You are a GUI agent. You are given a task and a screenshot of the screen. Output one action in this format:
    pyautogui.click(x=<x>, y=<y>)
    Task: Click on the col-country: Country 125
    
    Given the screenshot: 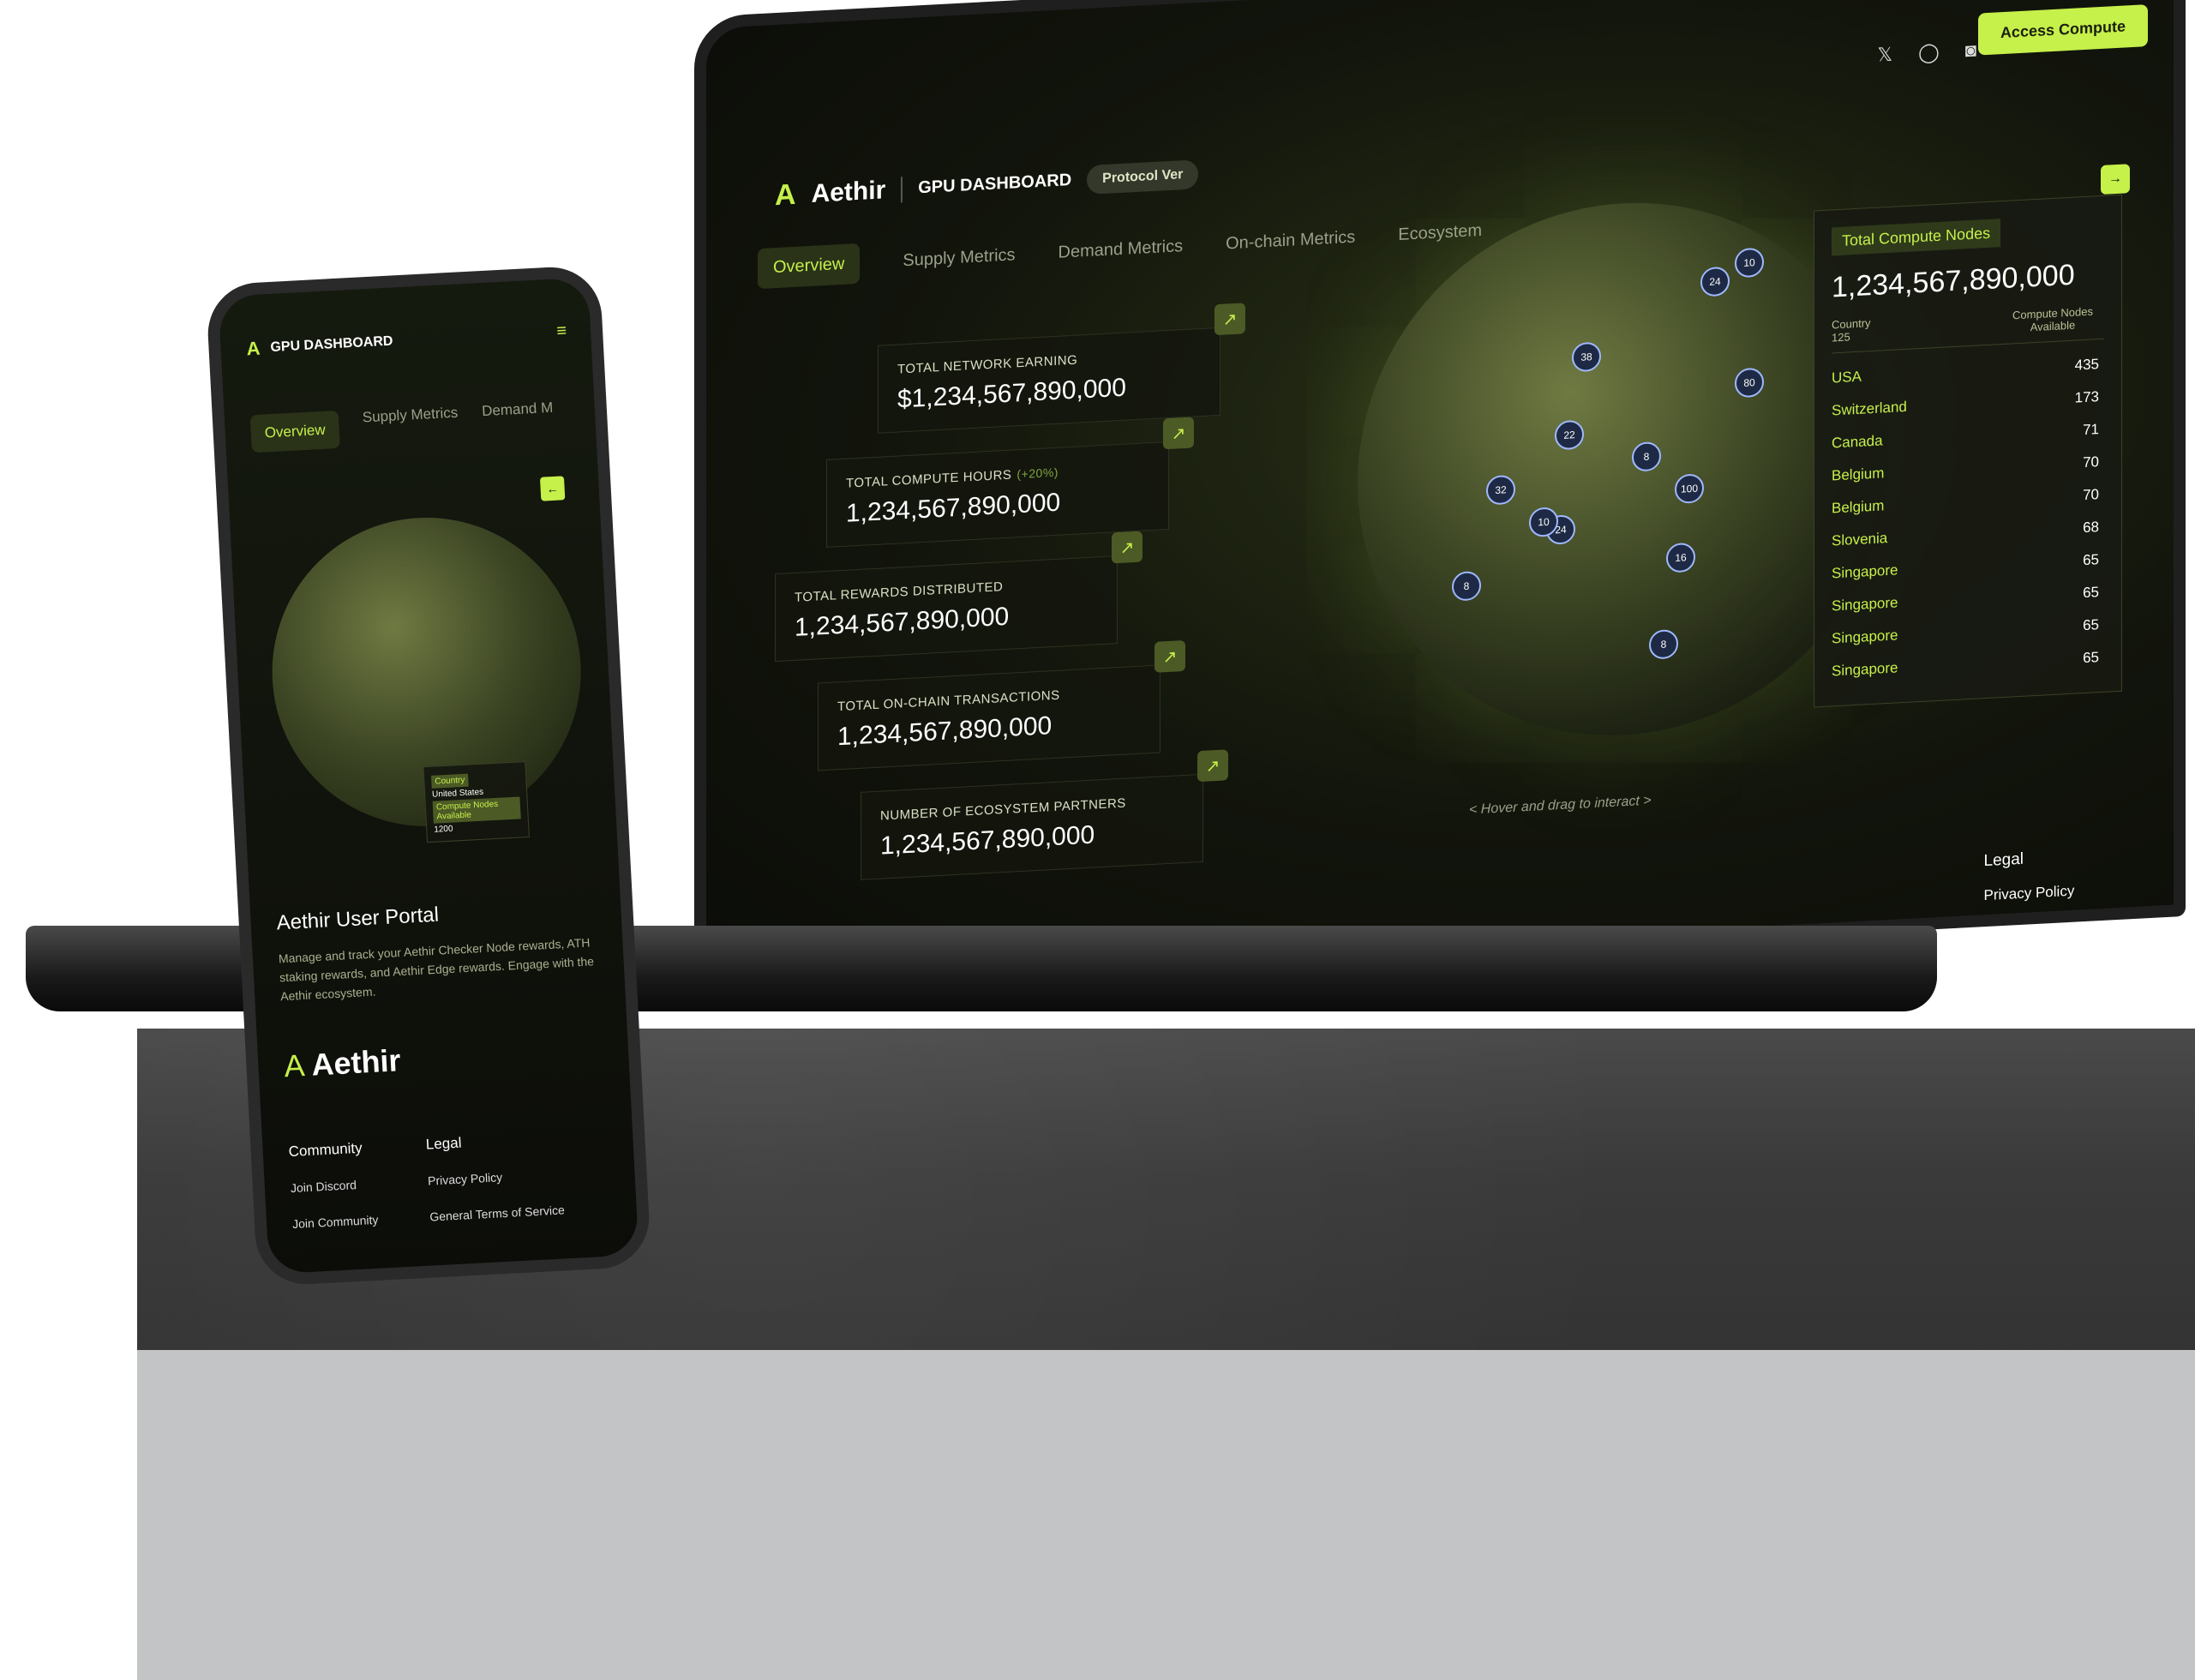 What is the action you would take?
    pyautogui.click(x=1851, y=330)
    